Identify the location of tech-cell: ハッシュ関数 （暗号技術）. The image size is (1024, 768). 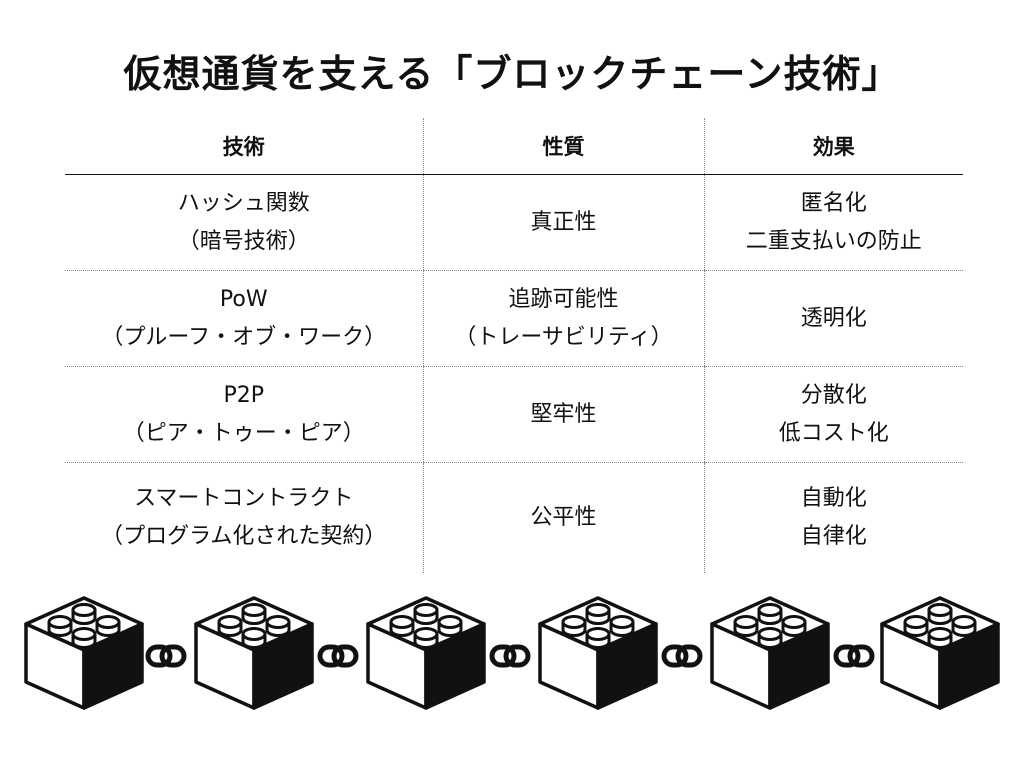
(244, 222).